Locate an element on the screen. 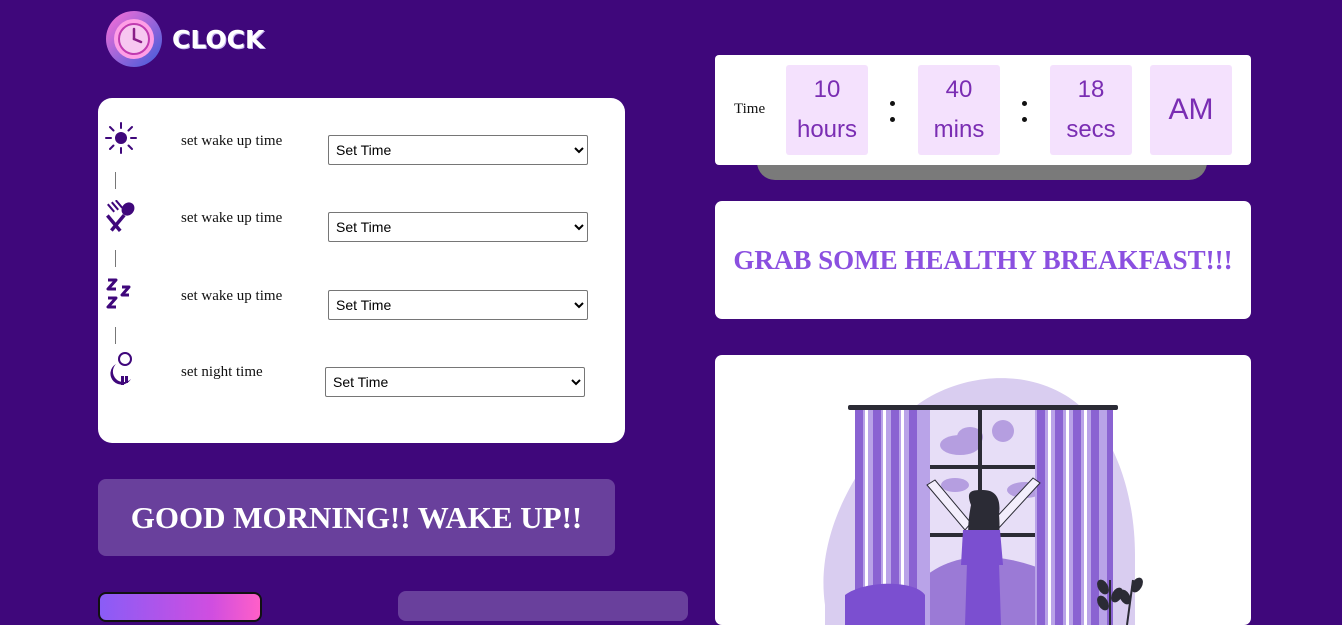 This screenshot has height=625, width=1342. mins-value: 40 is located at coordinates (959, 89).